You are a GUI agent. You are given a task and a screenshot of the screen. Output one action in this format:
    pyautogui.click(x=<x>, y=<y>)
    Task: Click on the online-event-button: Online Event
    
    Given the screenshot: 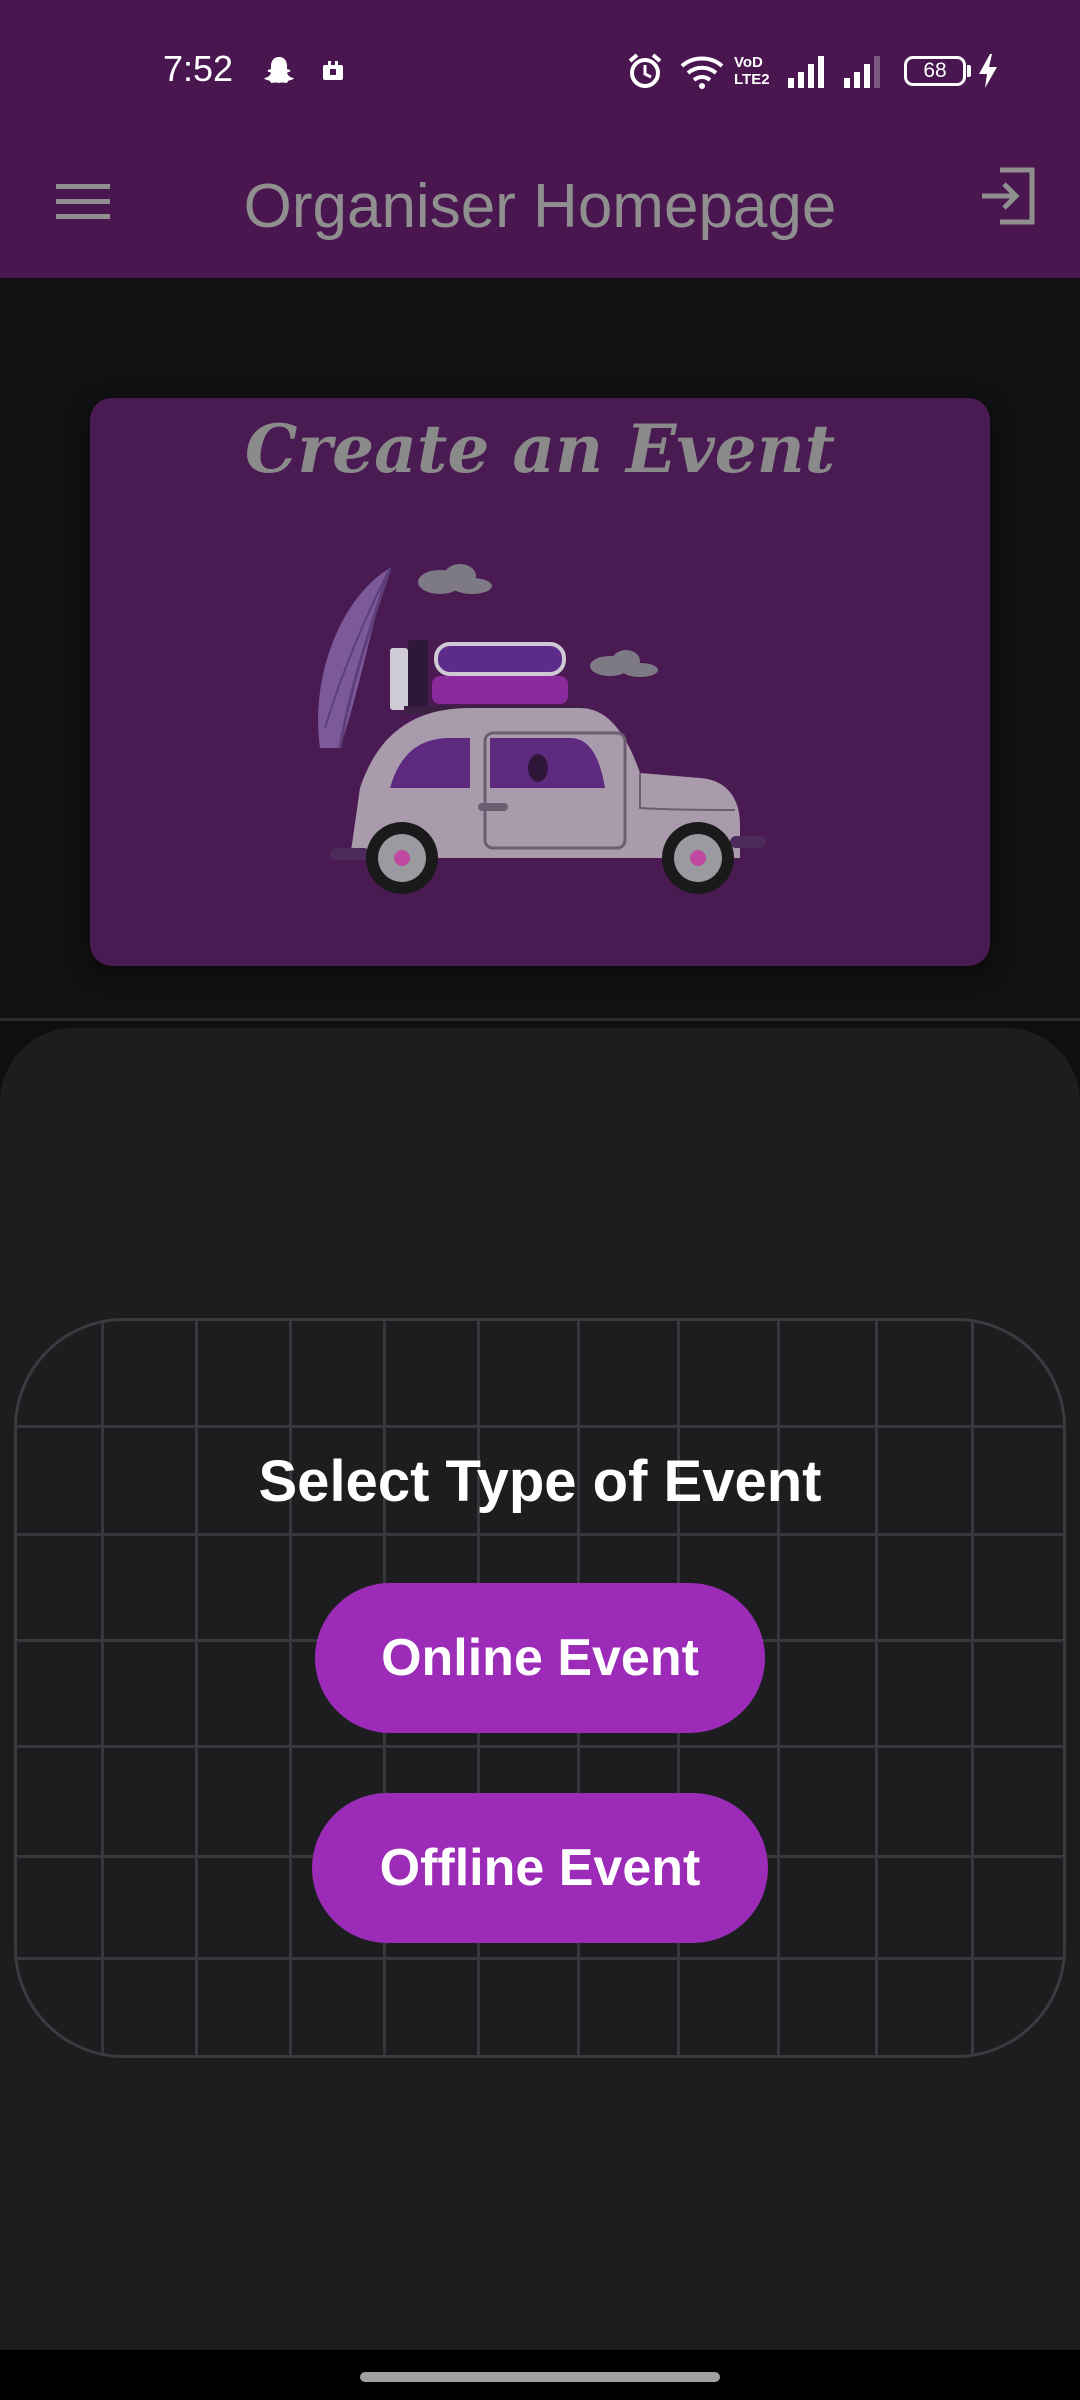 What is the action you would take?
    pyautogui.click(x=540, y=1658)
    